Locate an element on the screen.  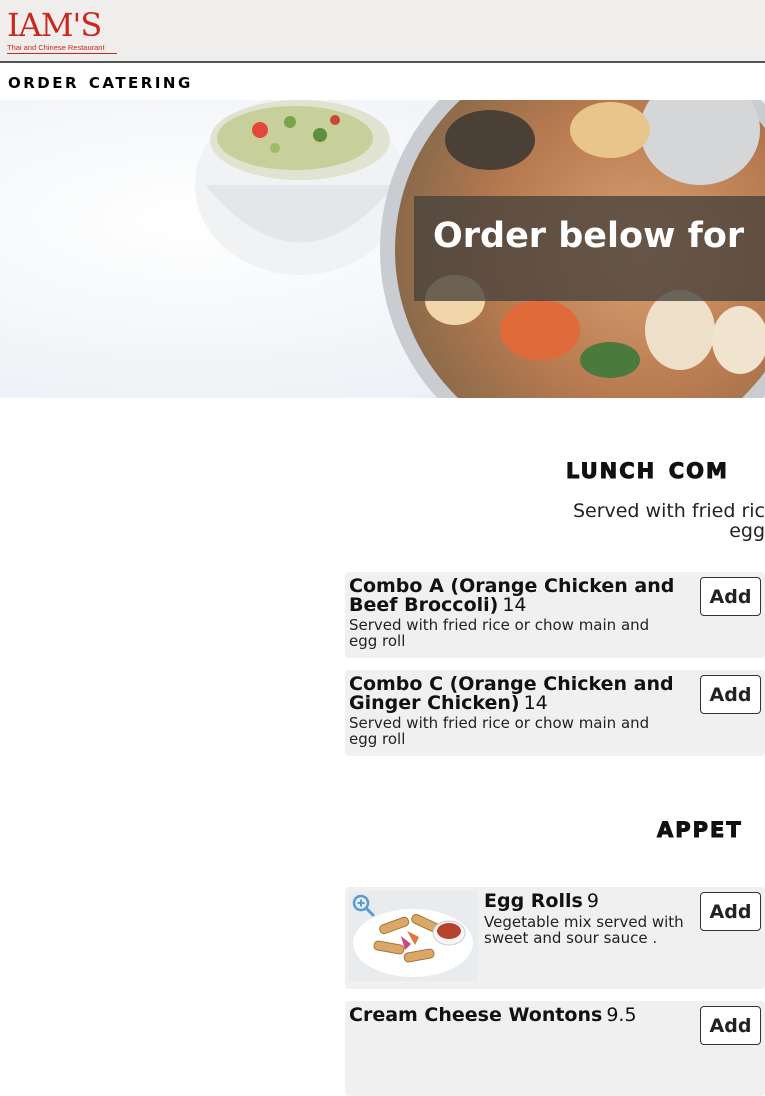
section-description-lunch-combo: Served with fried ric egg is located at coordinates (622, 521).